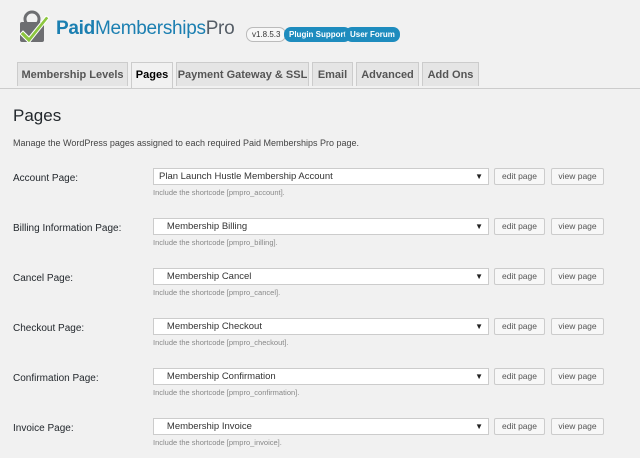 The height and width of the screenshot is (458, 640). I want to click on cancel-page-label: Cancel Page:, so click(43, 278).